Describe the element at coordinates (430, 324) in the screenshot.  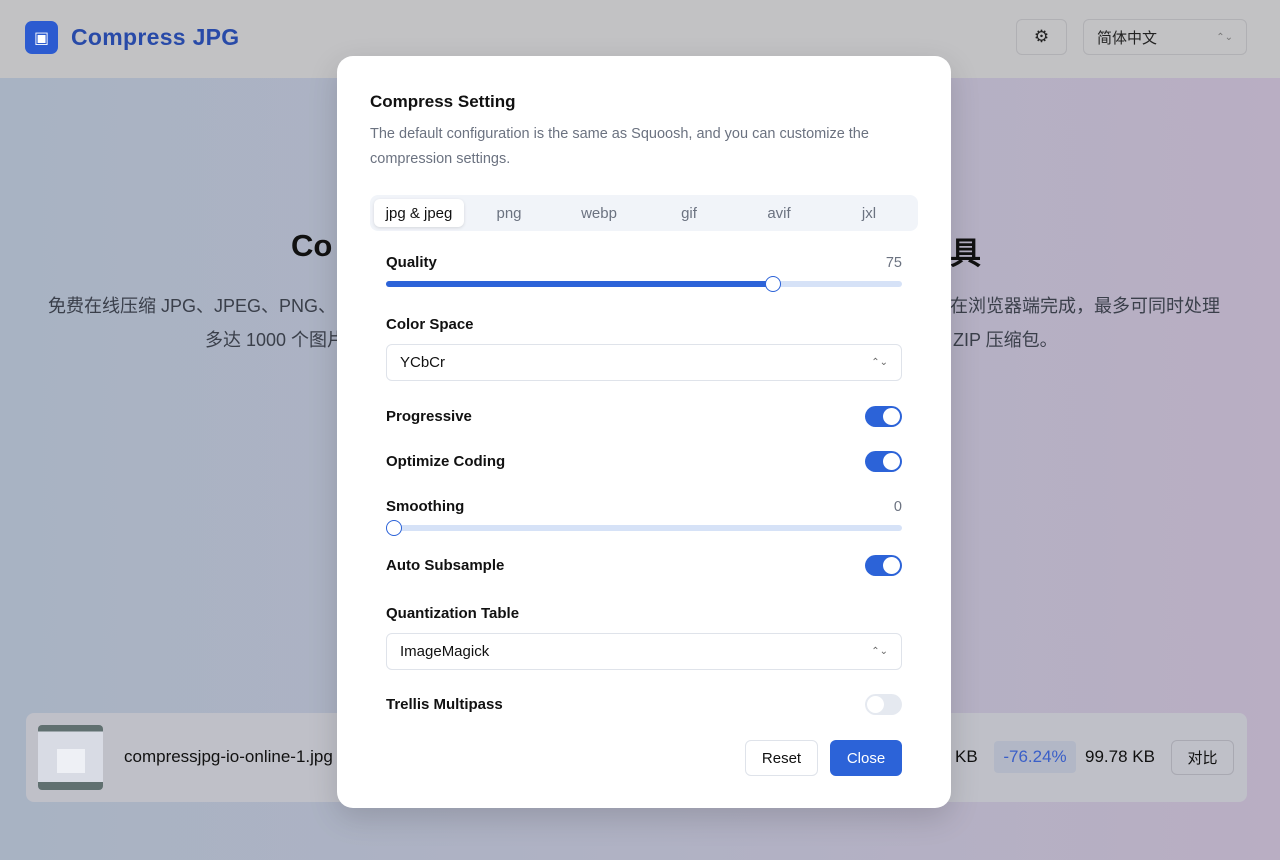
I see `color-space-label: Color Space` at that location.